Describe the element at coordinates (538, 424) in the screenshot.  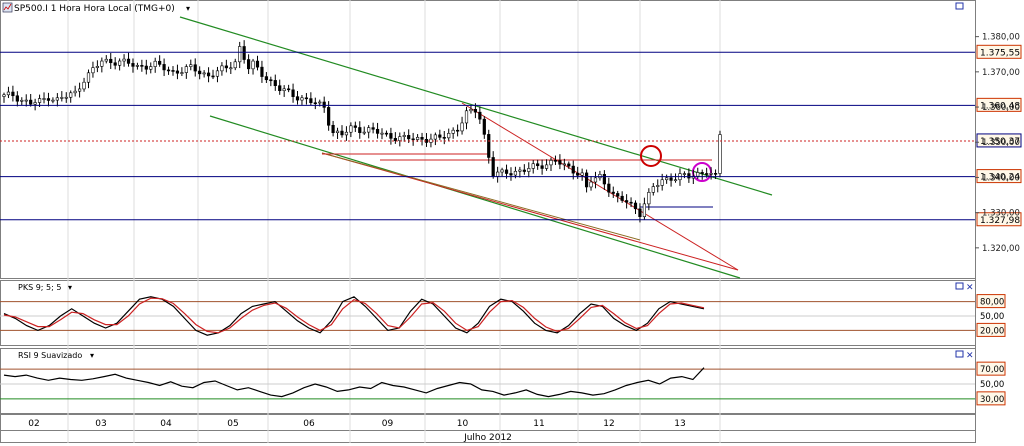
I see `x-tick-label: 11` at that location.